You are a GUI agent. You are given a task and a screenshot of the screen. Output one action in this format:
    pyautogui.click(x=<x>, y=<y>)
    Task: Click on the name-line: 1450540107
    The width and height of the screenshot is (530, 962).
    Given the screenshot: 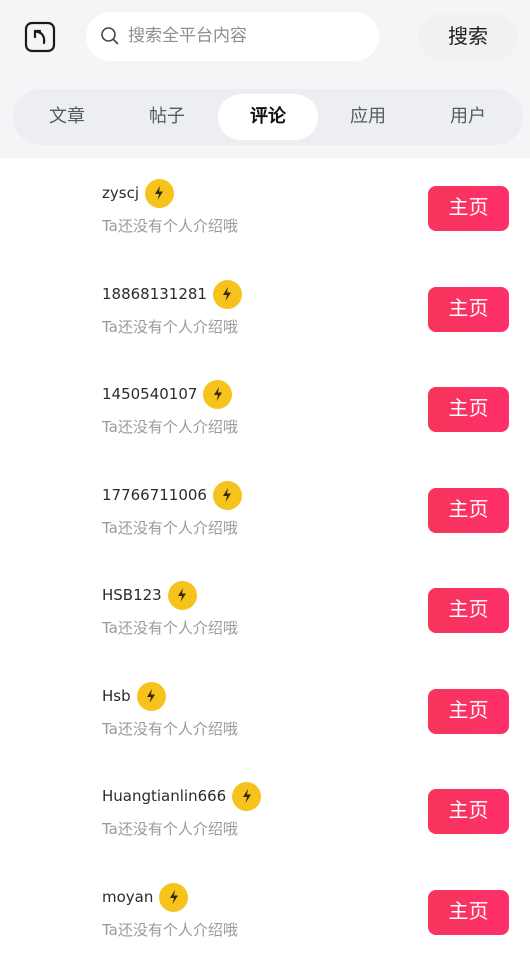 What is the action you would take?
    pyautogui.click(x=167, y=394)
    